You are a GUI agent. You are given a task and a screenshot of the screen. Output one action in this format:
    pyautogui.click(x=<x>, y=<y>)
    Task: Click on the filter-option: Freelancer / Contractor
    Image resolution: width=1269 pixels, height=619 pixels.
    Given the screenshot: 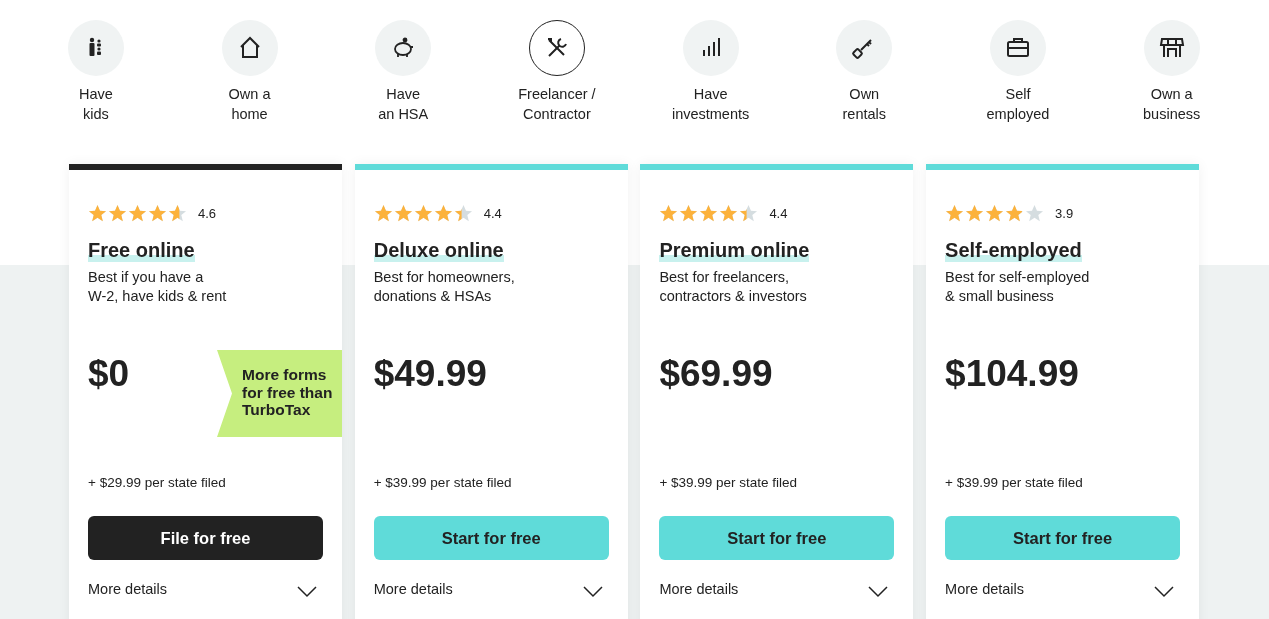 What is the action you would take?
    pyautogui.click(x=557, y=72)
    